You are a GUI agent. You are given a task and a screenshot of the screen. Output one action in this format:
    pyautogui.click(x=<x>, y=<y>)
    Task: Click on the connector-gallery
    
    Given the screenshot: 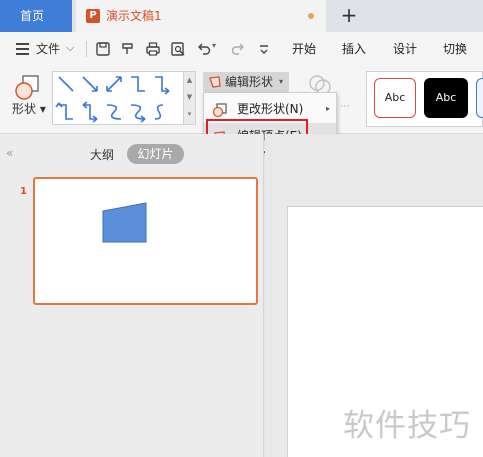 What is the action you would take?
    pyautogui.click(x=118, y=98)
    